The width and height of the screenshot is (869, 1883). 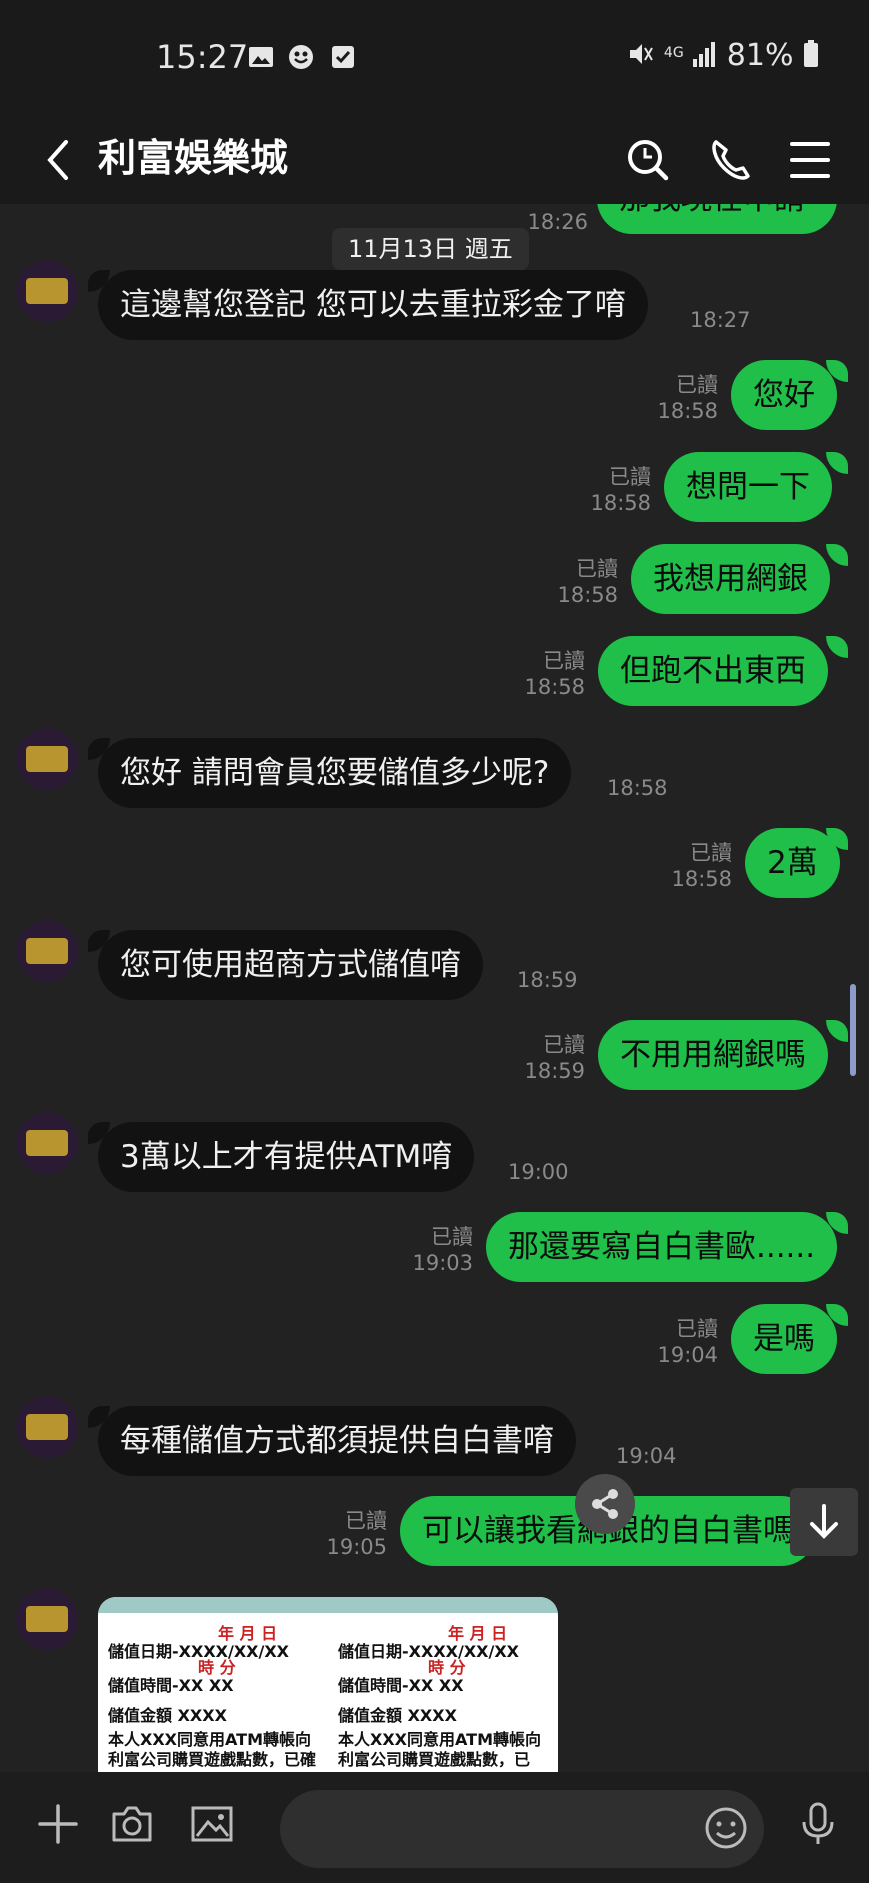 I want to click on read-receipt: 已讀 19:05, so click(x=356, y=1534).